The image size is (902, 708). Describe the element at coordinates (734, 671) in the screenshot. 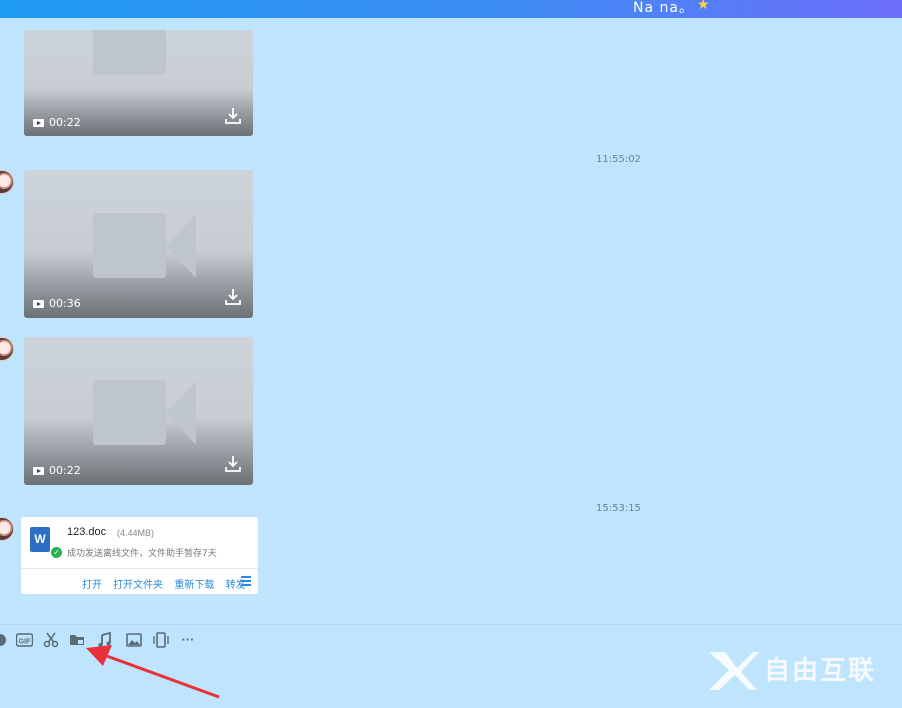

I see `watermark-logo-icon` at that location.